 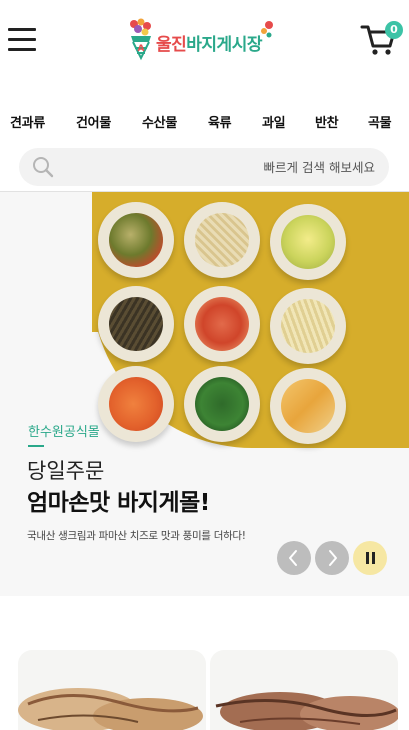 I want to click on header: A 울진바지게시장 0, so click(x=204, y=41).